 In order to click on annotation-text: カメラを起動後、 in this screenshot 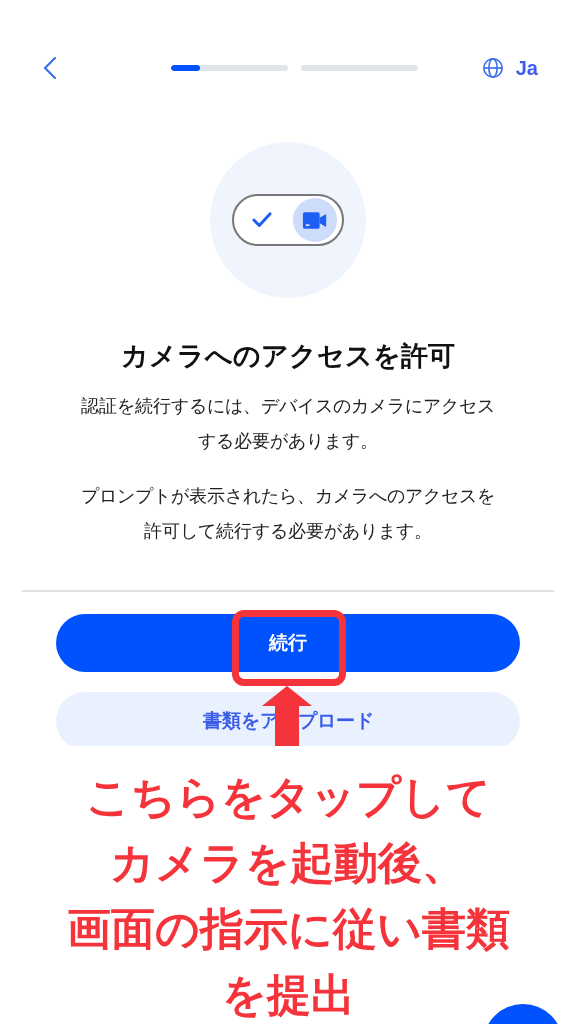, I will do `click(288, 863)`.